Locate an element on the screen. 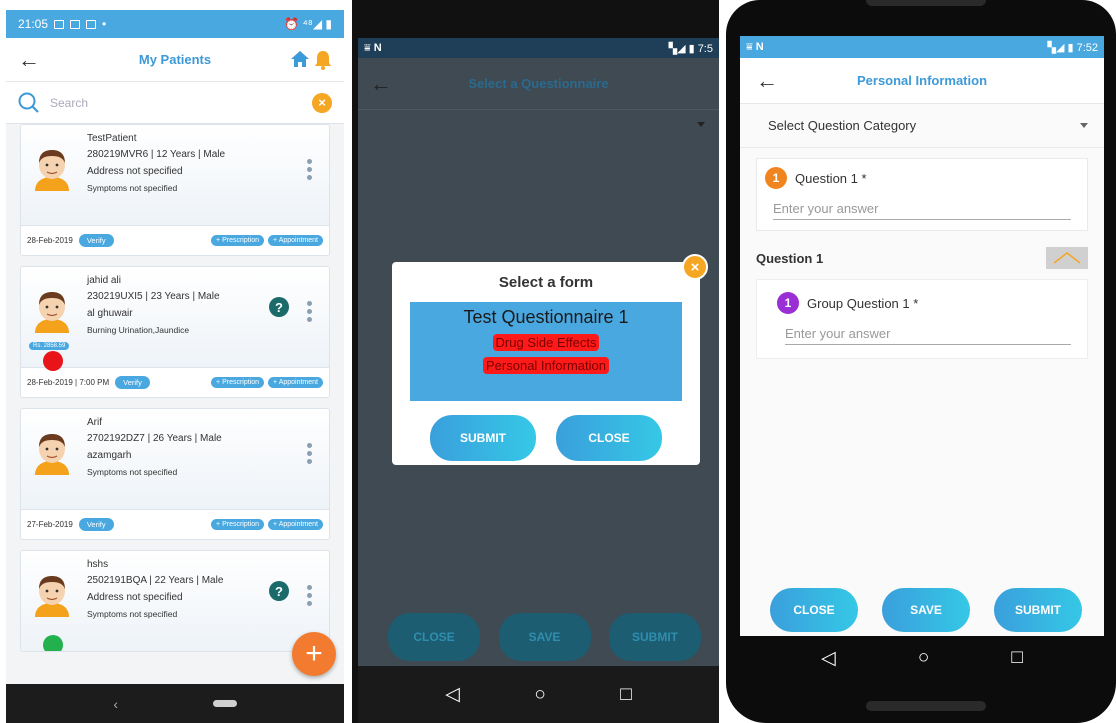 The image size is (1116, 723). patient-name: Arif is located at coordinates (94, 422).